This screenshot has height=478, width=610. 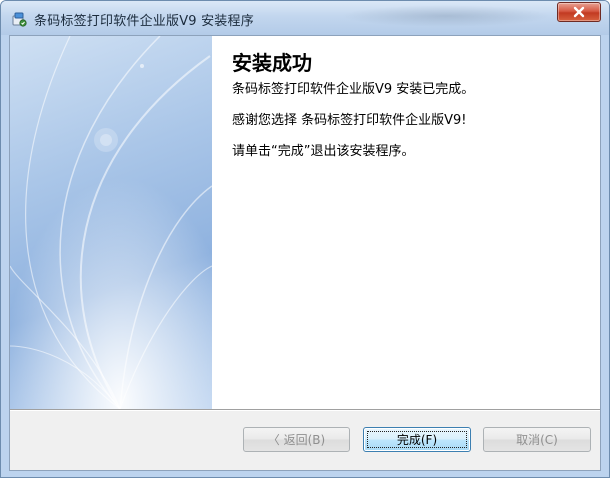 I want to click on close-icon, so click(x=579, y=12).